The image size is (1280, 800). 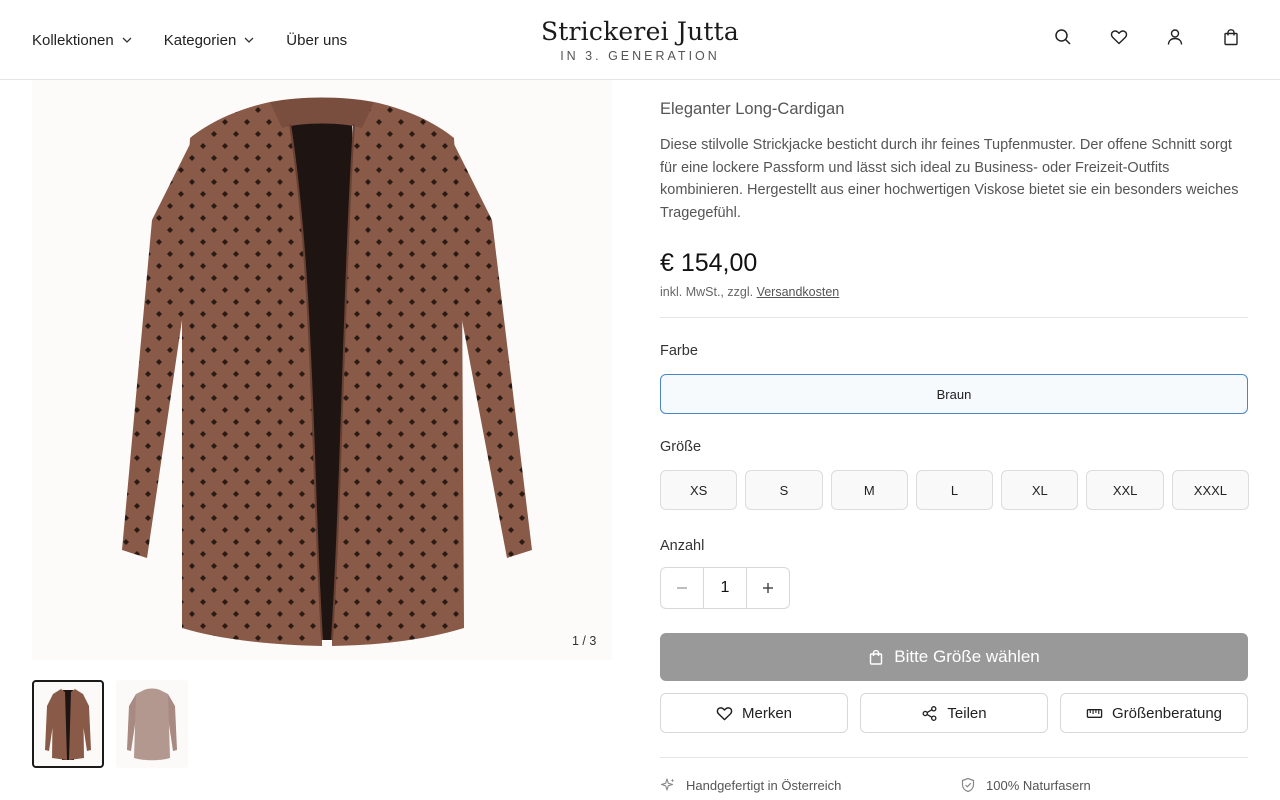 I want to click on share-icon, so click(x=929, y=713).